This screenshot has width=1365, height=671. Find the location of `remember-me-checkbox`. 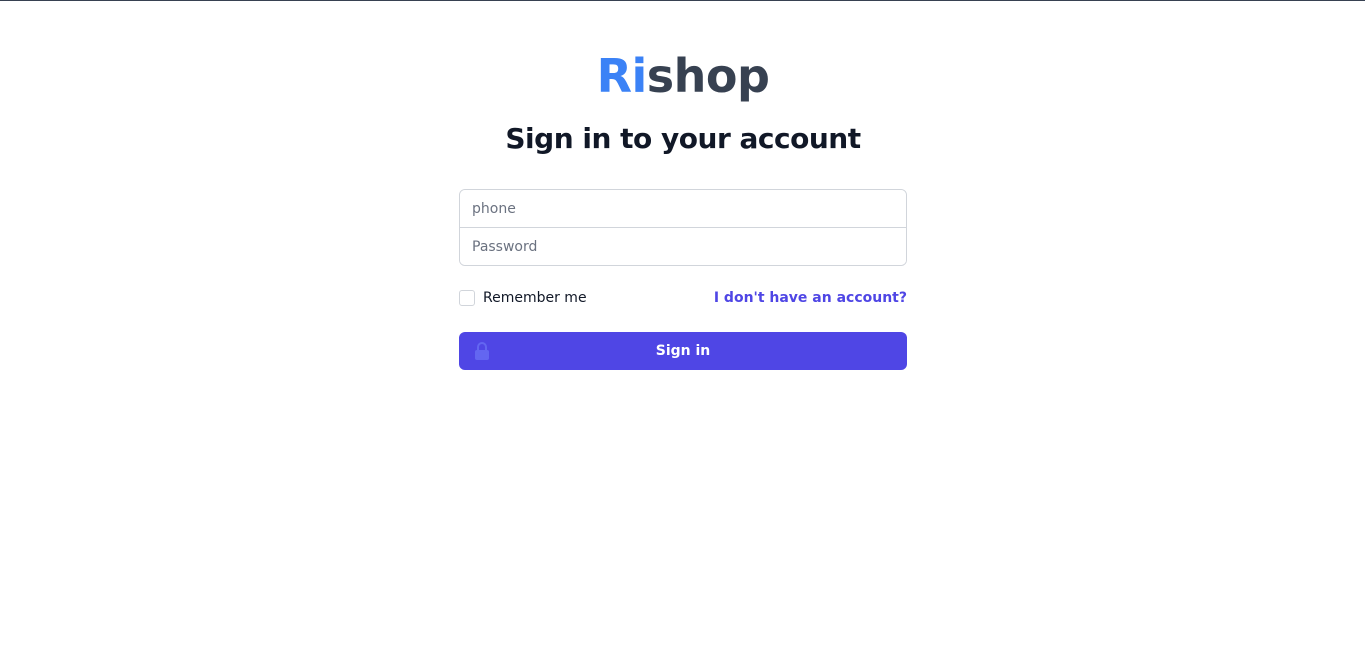

remember-me-checkbox is located at coordinates (467, 298).